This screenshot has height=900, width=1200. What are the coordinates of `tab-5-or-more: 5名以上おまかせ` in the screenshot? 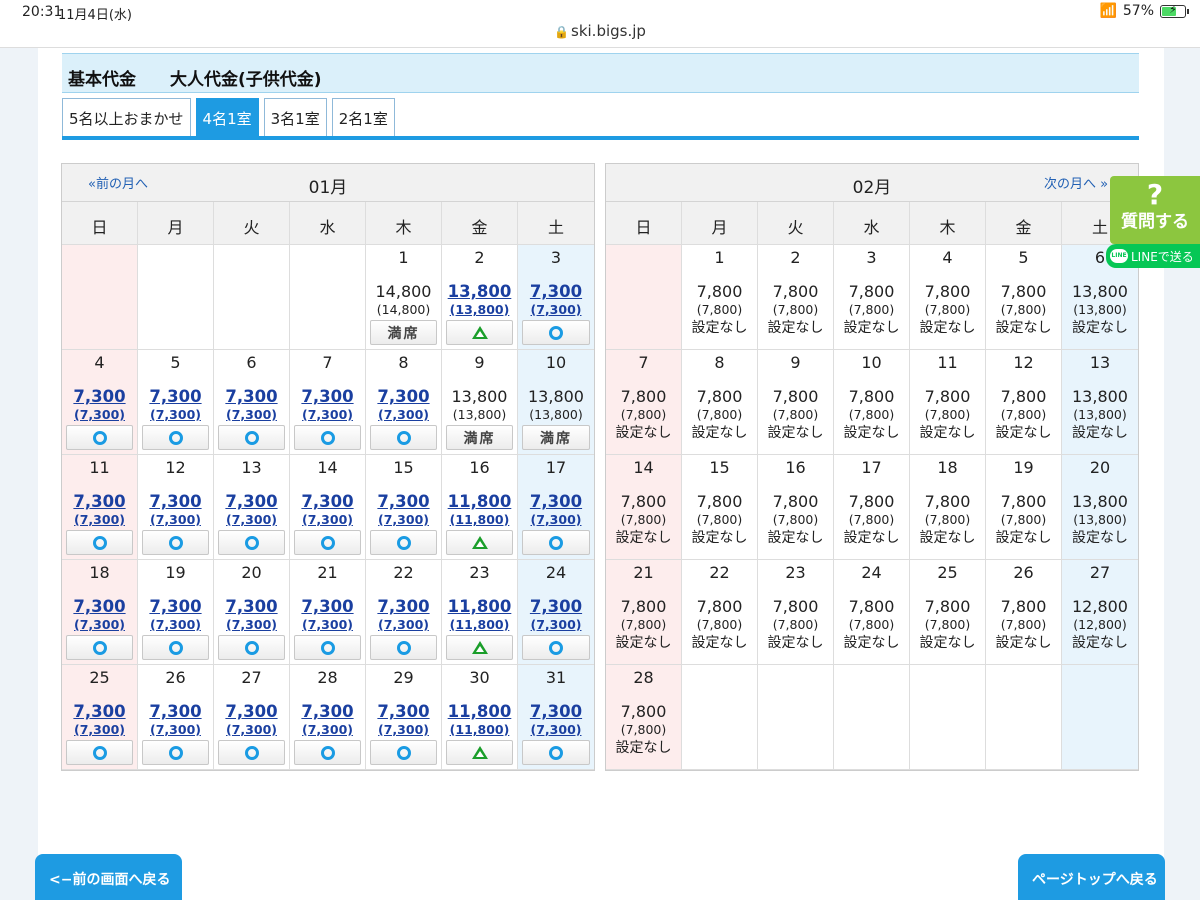 It's located at (126, 117).